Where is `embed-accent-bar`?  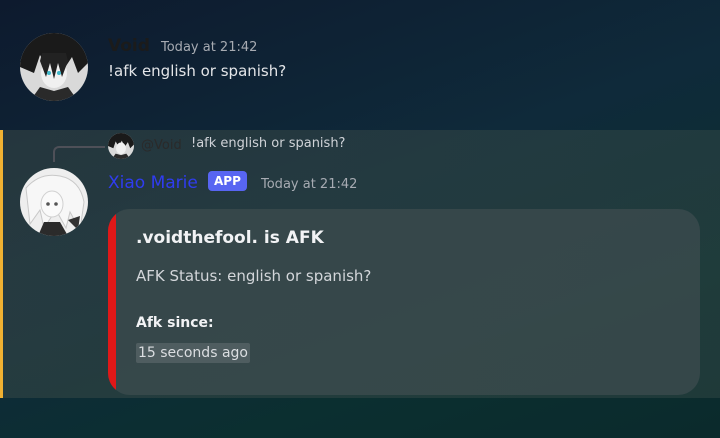 embed-accent-bar is located at coordinates (112, 302).